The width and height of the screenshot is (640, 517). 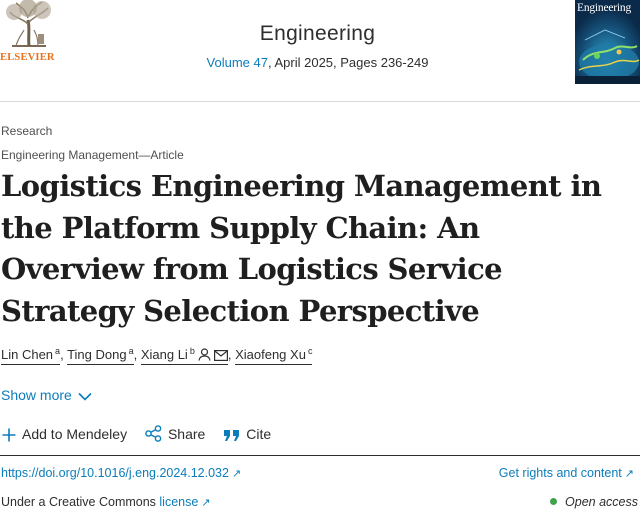 I want to click on journal-issue-info: Volume 47, April 2025, Pages 236-249, so click(x=317, y=62).